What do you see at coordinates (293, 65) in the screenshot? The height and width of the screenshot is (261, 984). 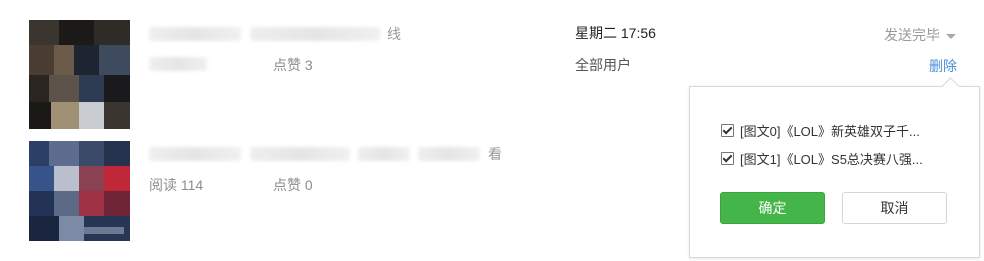 I see `like-count: 点赞 3` at bounding box center [293, 65].